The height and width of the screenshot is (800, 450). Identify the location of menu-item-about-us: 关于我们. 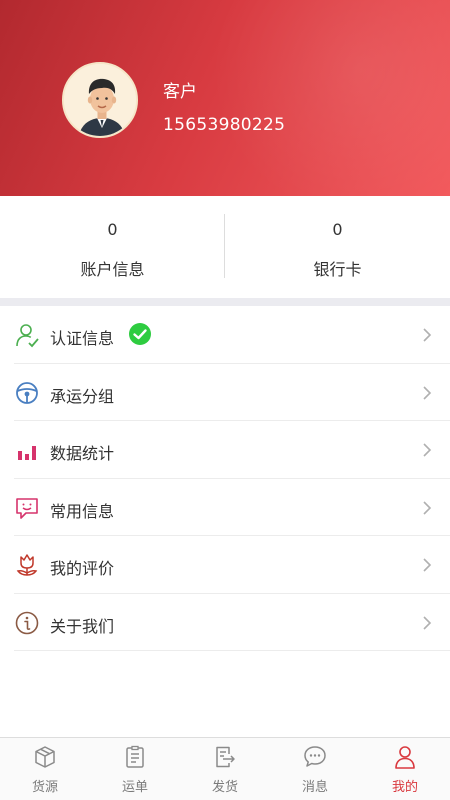
(225, 622).